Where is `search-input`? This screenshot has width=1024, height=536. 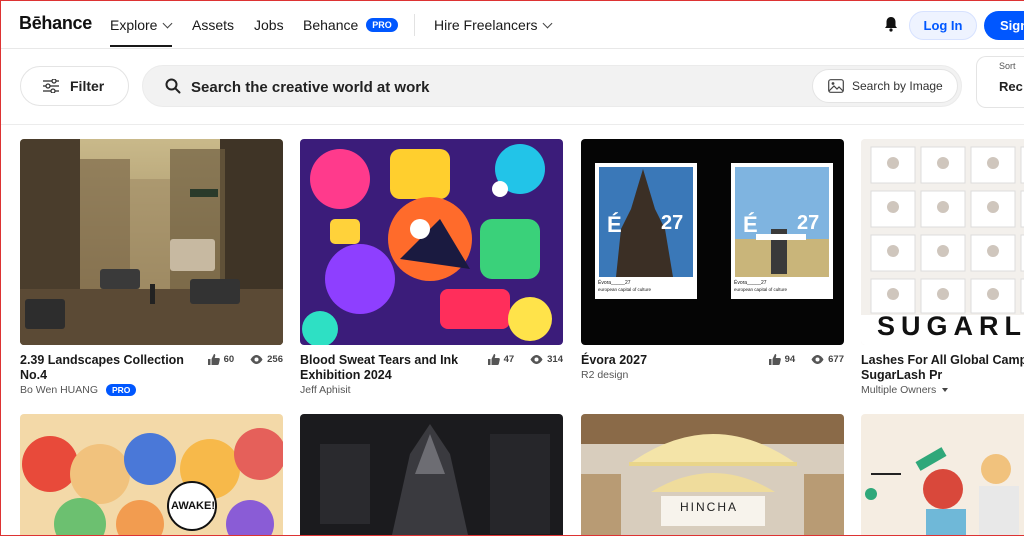 search-input is located at coordinates (471, 87).